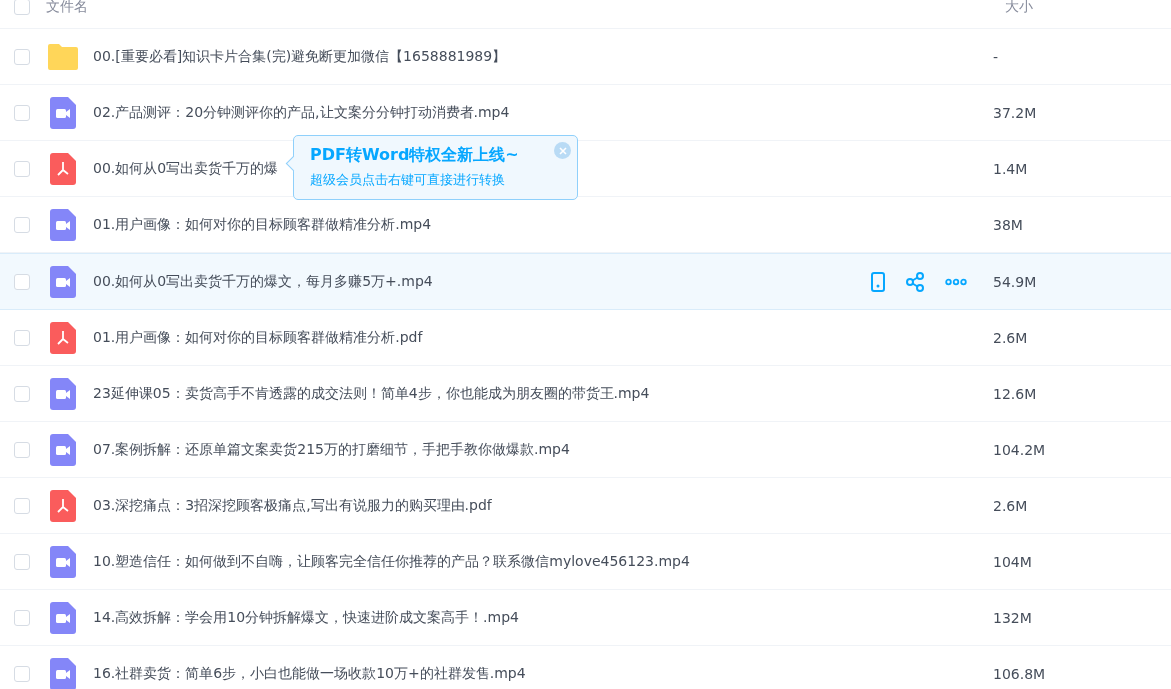 Image resolution: width=1171 pixels, height=689 pixels. Describe the element at coordinates (309, 673) in the screenshot. I see `file-name: 16.社群卖货：简单6步，小白也能做一场收款10万+的社群发售.mp4` at that location.